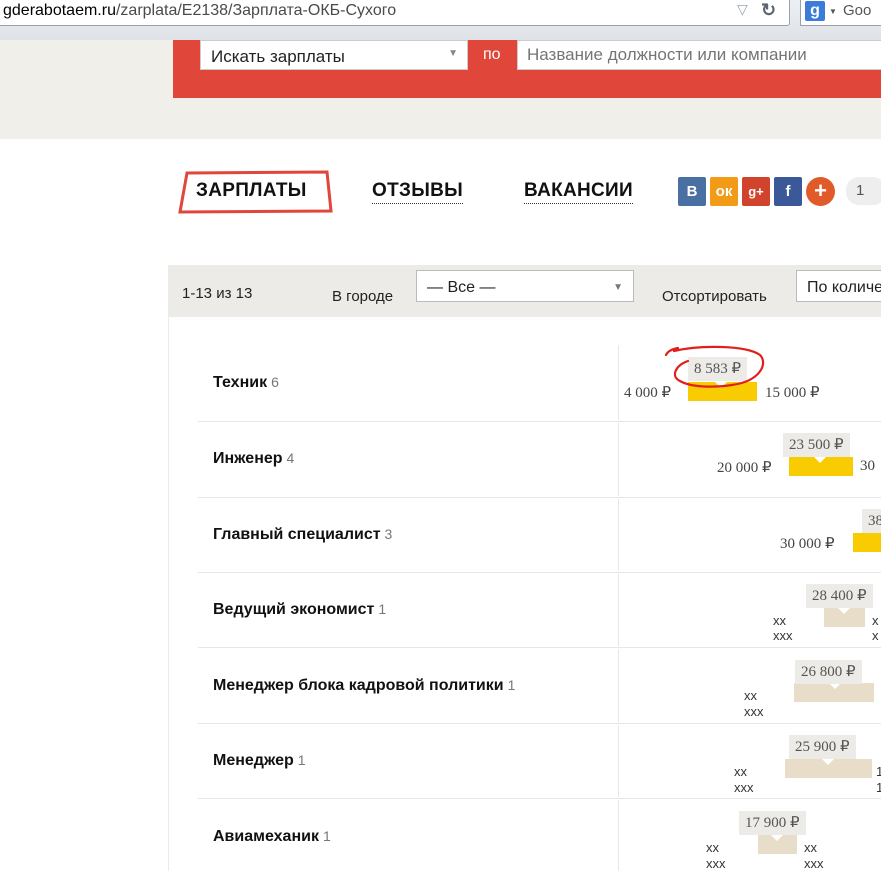 The image size is (881, 871). Describe the element at coordinates (251, 190) in the screenshot. I see `tab-salaries-label: ЗАРПЛАТЫ` at that location.